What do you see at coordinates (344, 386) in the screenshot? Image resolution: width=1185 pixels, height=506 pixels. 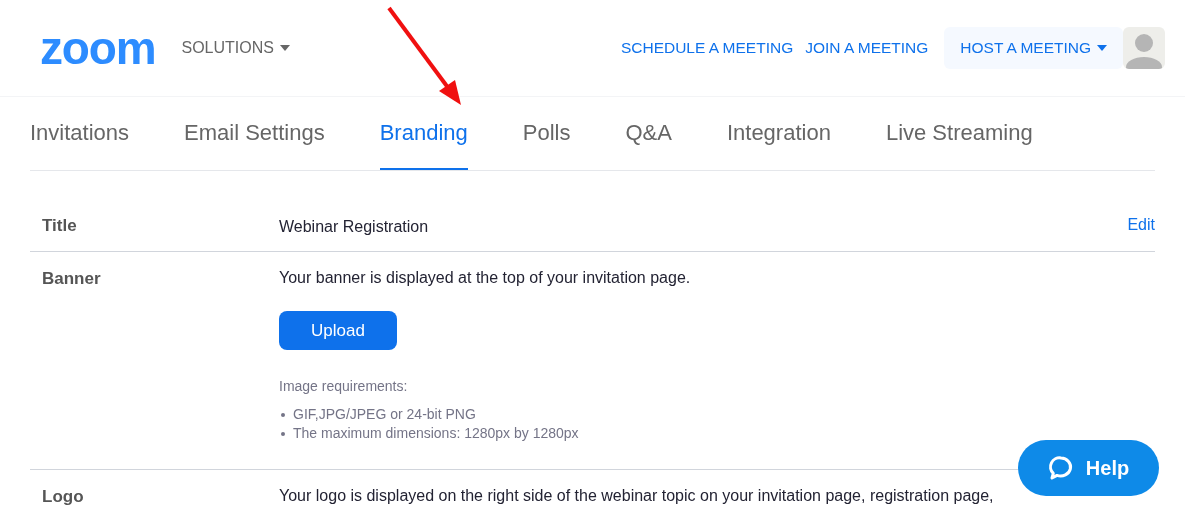 I see `requirements-heading: Image requirements:` at bounding box center [344, 386].